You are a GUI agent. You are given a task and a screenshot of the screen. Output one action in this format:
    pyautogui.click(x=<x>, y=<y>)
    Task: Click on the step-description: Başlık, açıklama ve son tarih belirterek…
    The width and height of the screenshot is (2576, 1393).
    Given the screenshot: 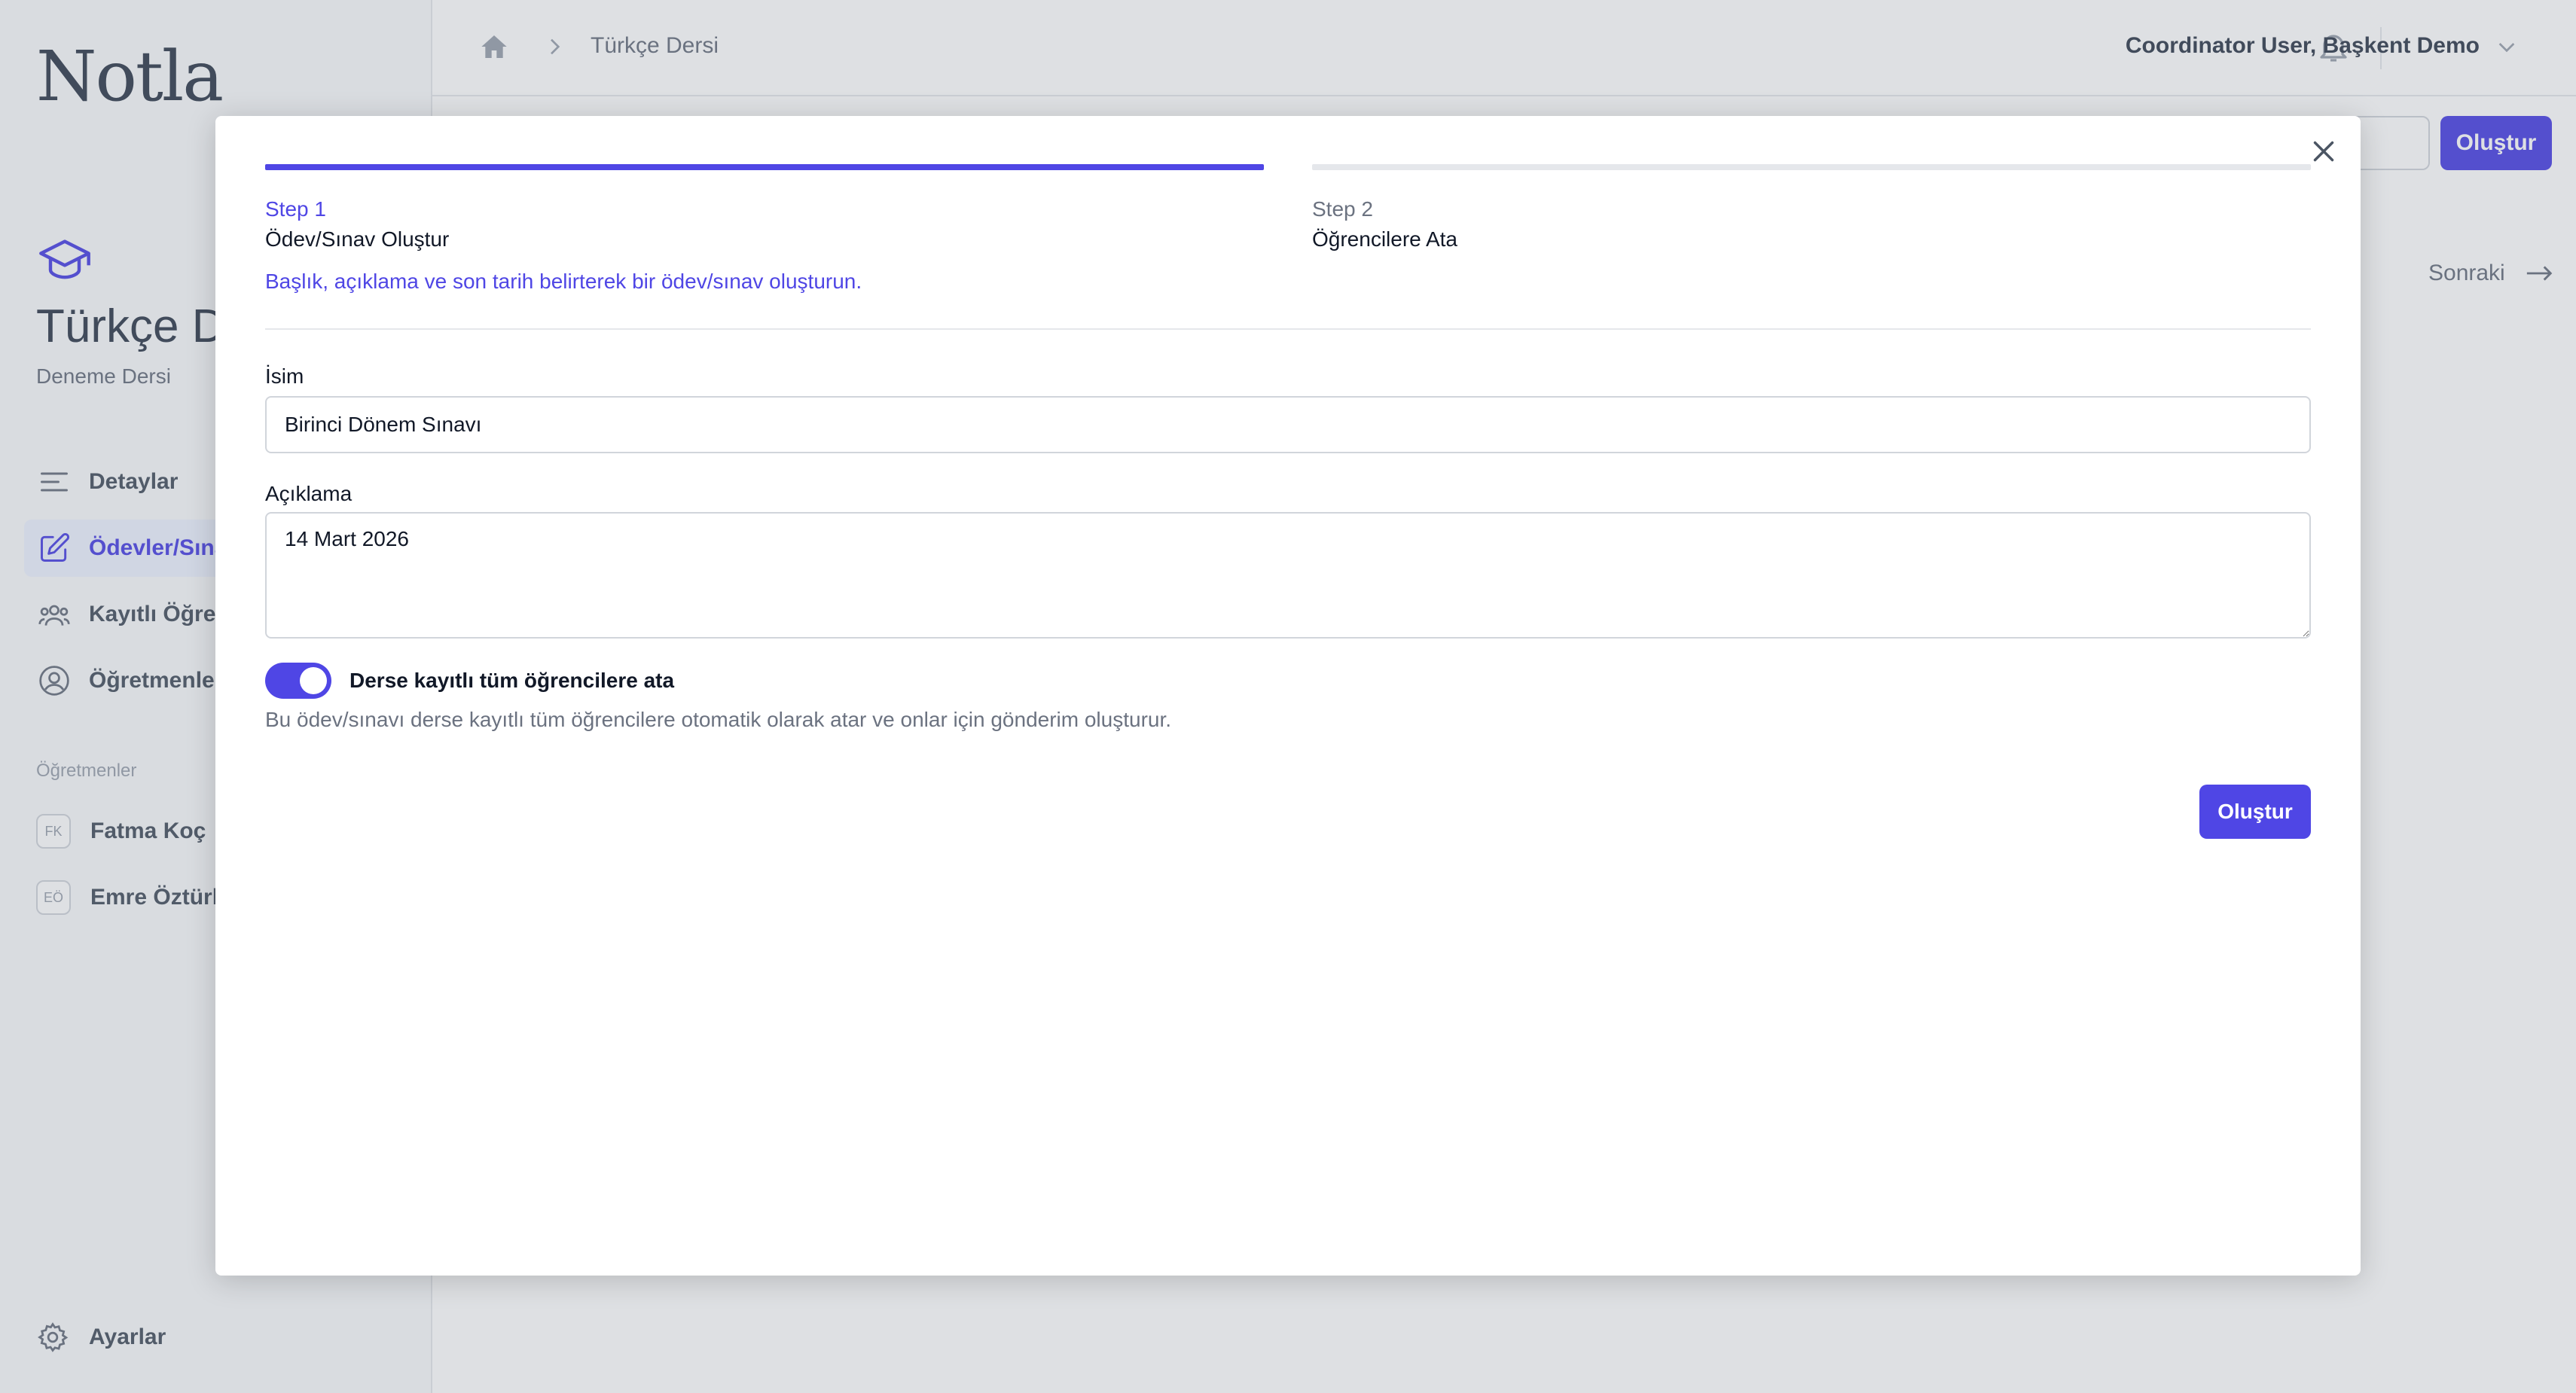 What is the action you would take?
    pyautogui.click(x=563, y=281)
    